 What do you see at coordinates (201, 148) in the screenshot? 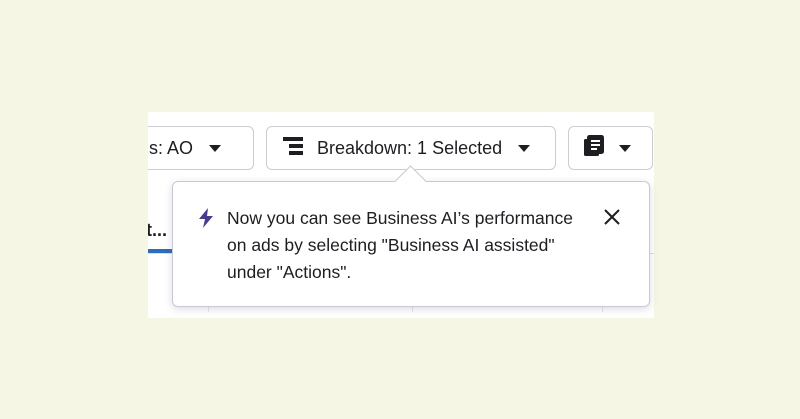
I see `columns-dropdown: nns: AO` at bounding box center [201, 148].